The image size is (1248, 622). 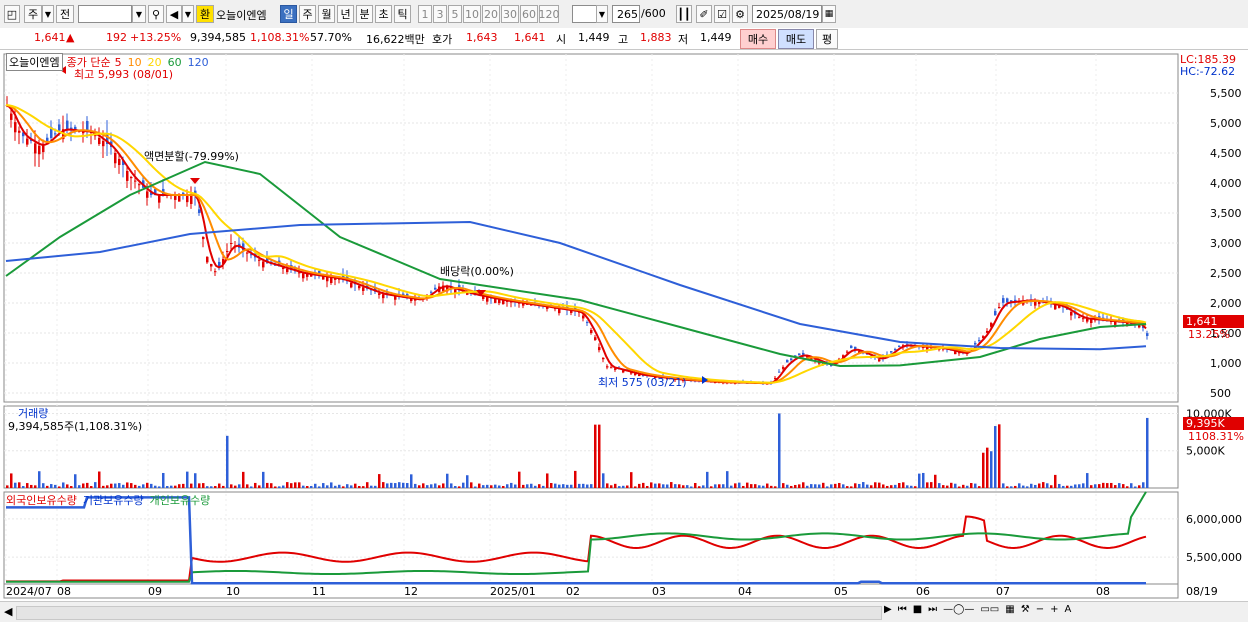 What do you see at coordinates (449, 613) in the screenshot?
I see `scrollbar-track` at bounding box center [449, 613].